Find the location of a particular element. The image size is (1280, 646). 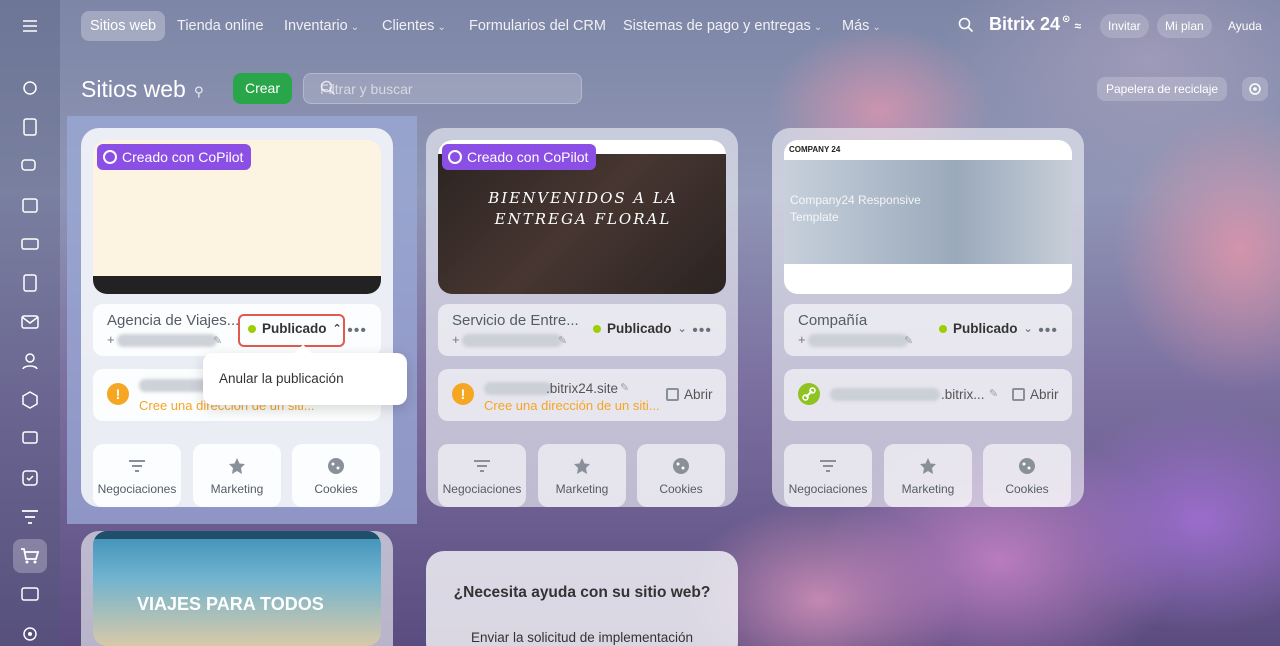

site-name: Compañía is located at coordinates (832, 320).